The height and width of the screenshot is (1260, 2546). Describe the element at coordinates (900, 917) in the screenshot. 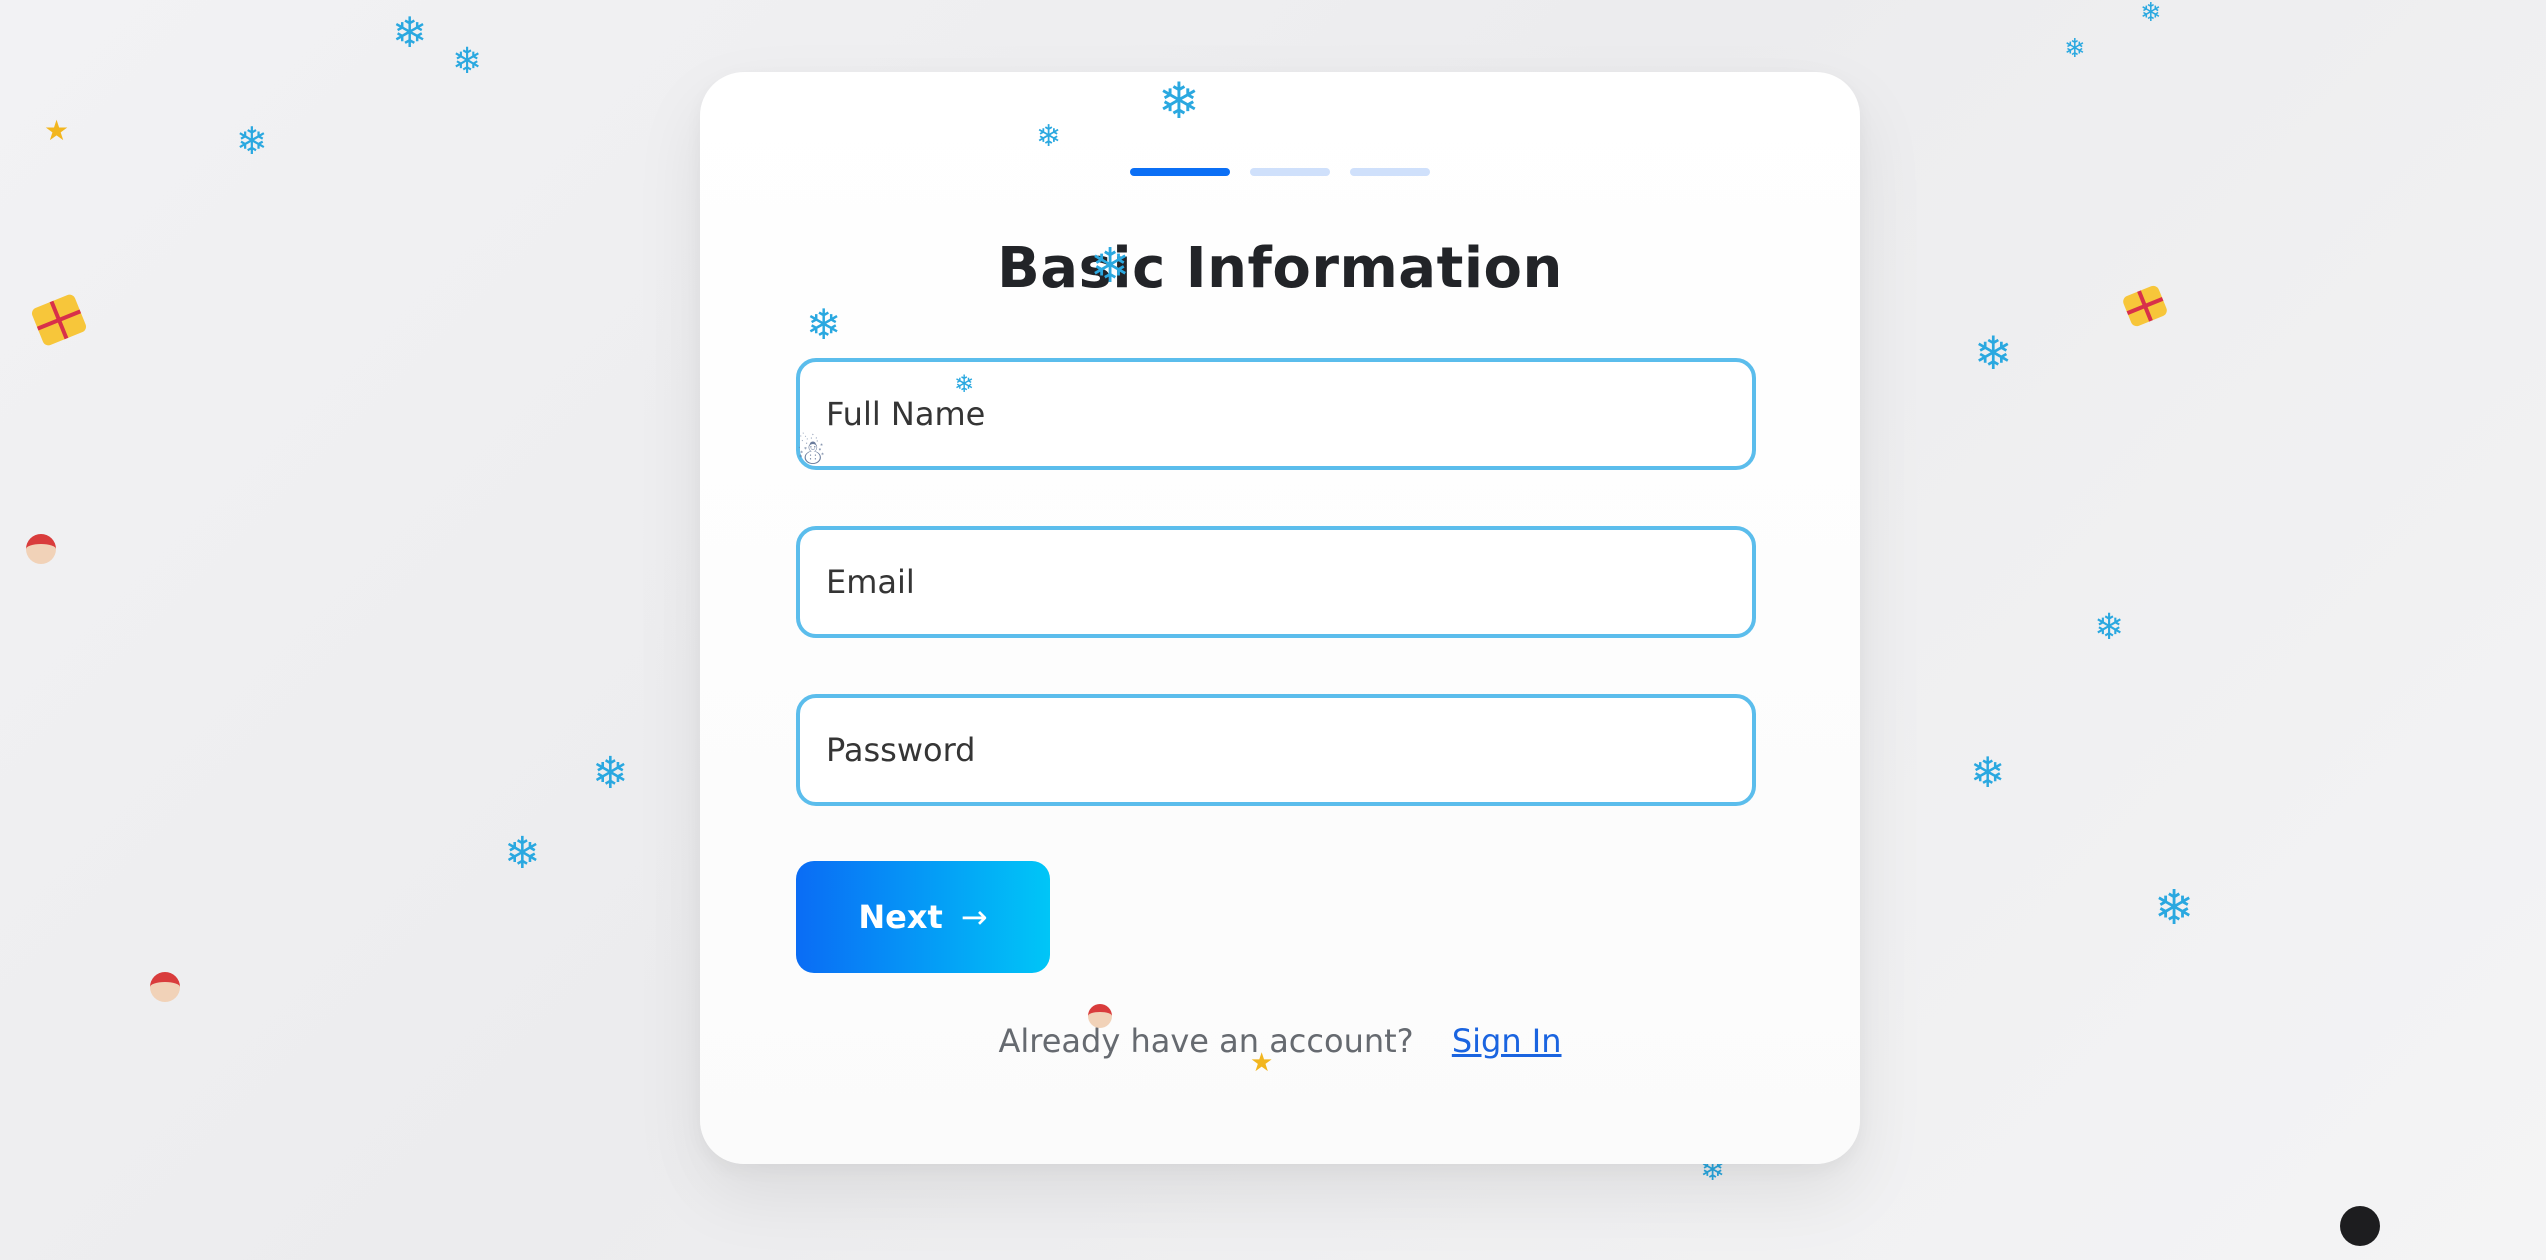

I see `next-button-label: Next` at that location.